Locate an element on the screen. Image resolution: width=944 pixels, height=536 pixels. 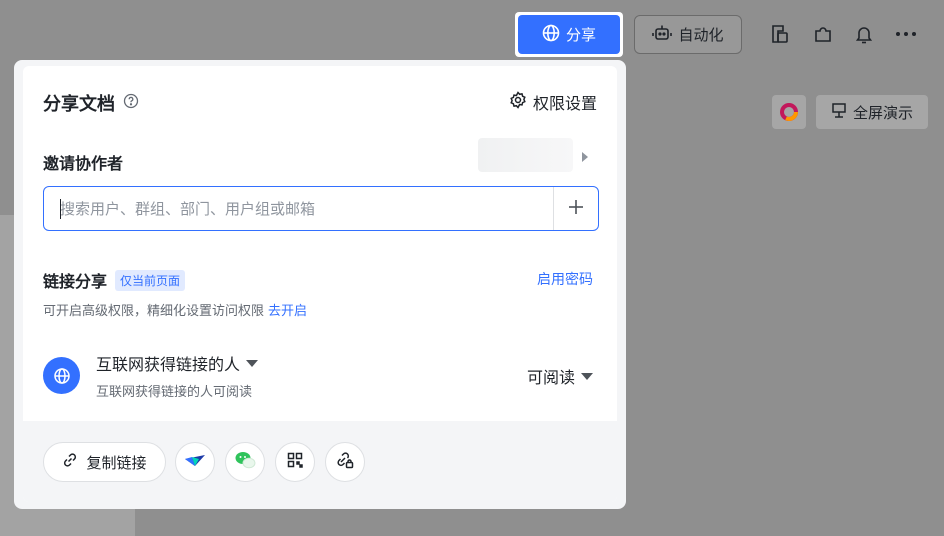
link-icon is located at coordinates (70, 462).